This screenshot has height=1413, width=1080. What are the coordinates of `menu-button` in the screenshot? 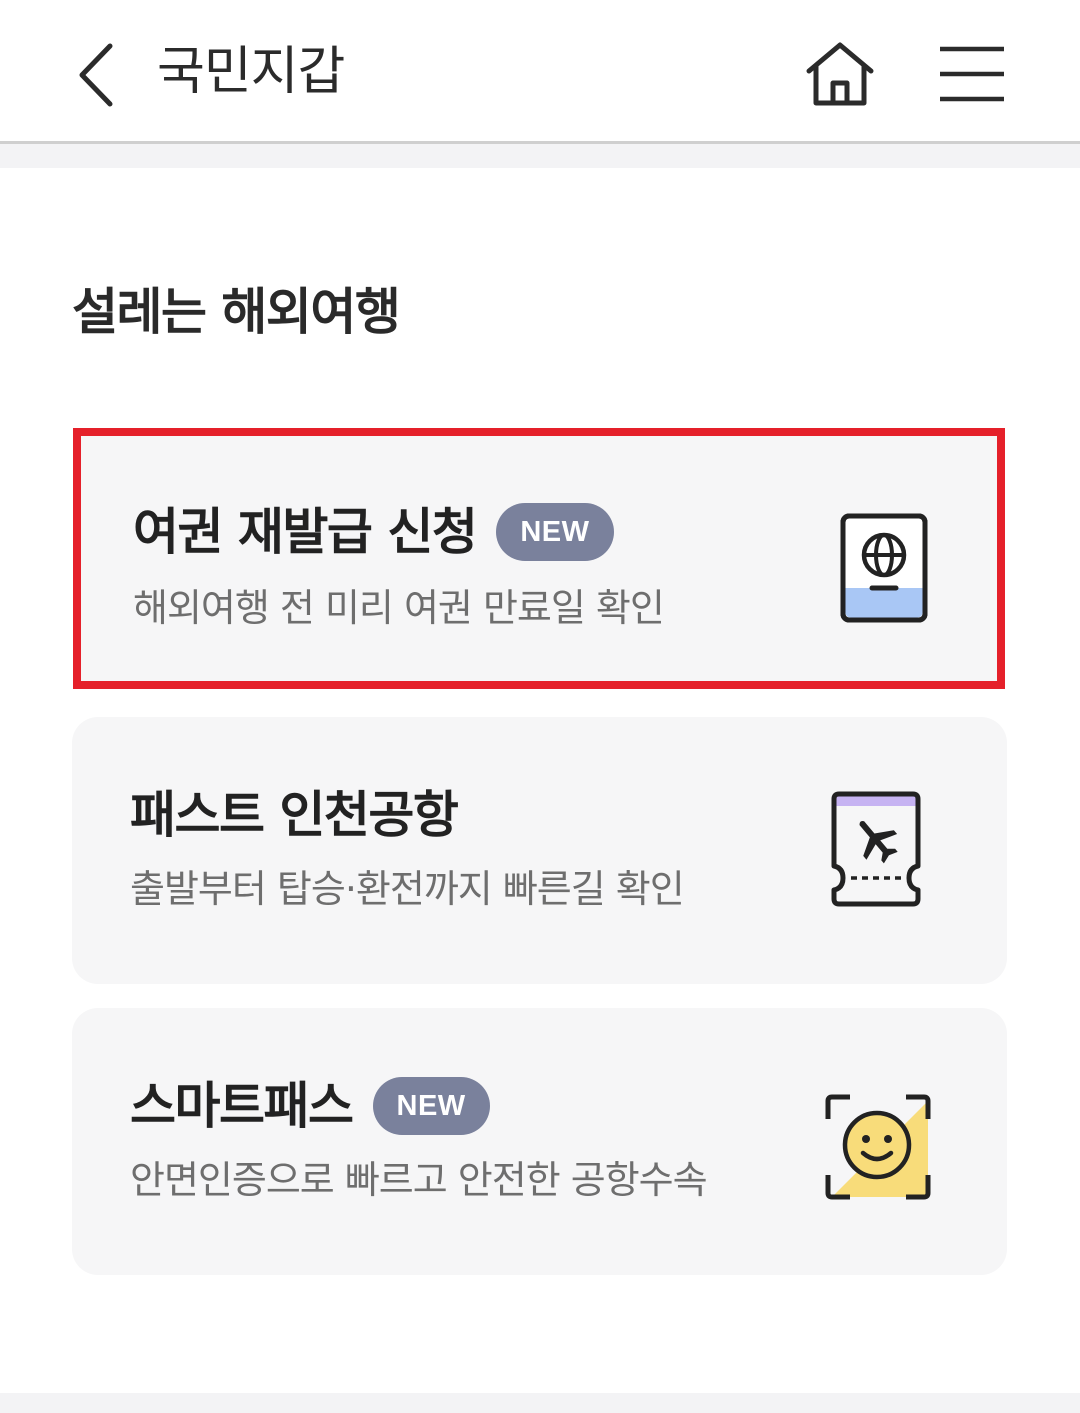 It's located at (972, 74).